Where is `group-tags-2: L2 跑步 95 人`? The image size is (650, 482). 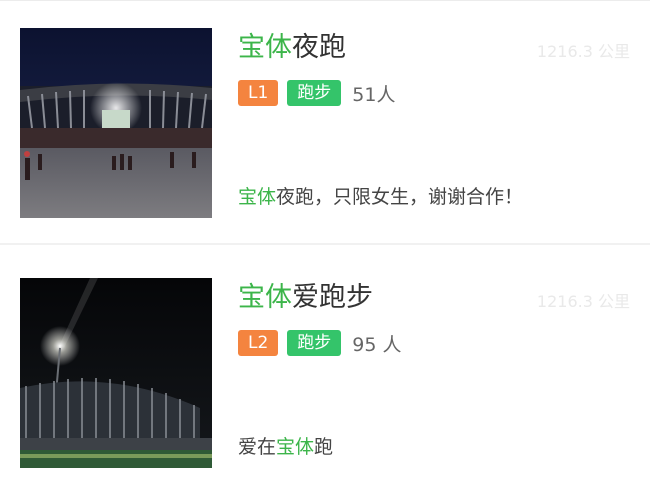
group-tags-2: L2 跑步 95 人 is located at coordinates (320, 343).